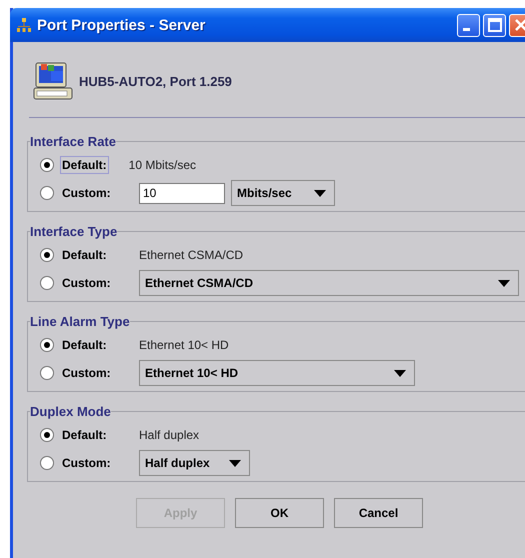  Describe the element at coordinates (329, 283) in the screenshot. I see `dropdown: Ethernet CSMA/CD` at that location.